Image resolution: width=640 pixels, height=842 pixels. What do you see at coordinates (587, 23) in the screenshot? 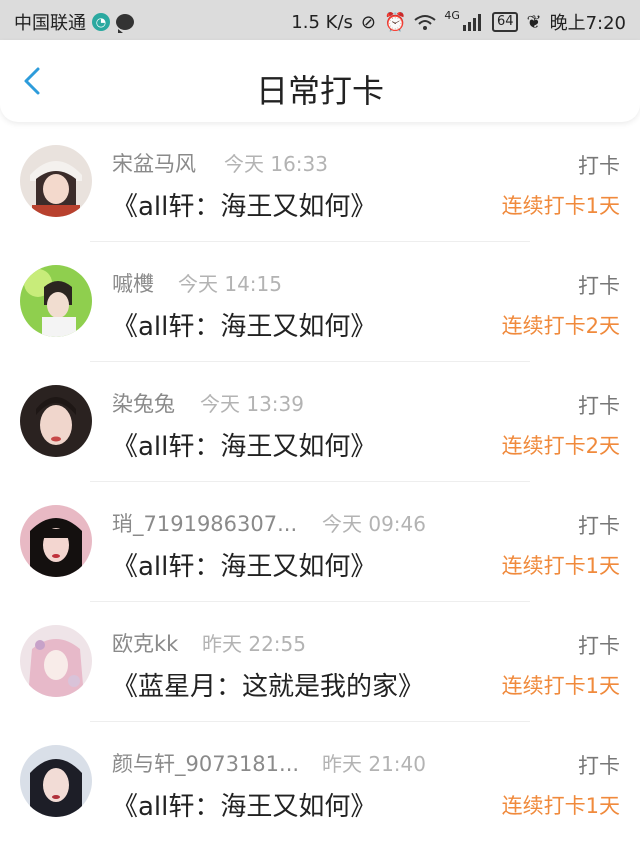
I see `clock: 晚上7:20` at bounding box center [587, 23].